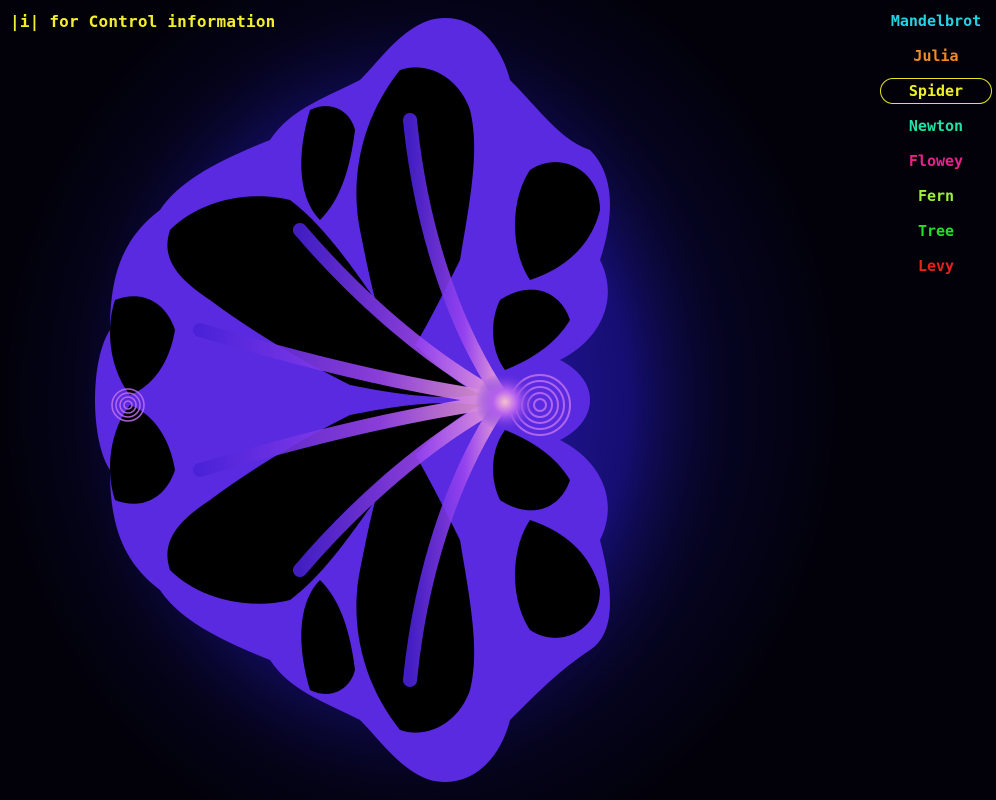 This screenshot has height=800, width=996. I want to click on menu-item-fern: Fern, so click(936, 202).